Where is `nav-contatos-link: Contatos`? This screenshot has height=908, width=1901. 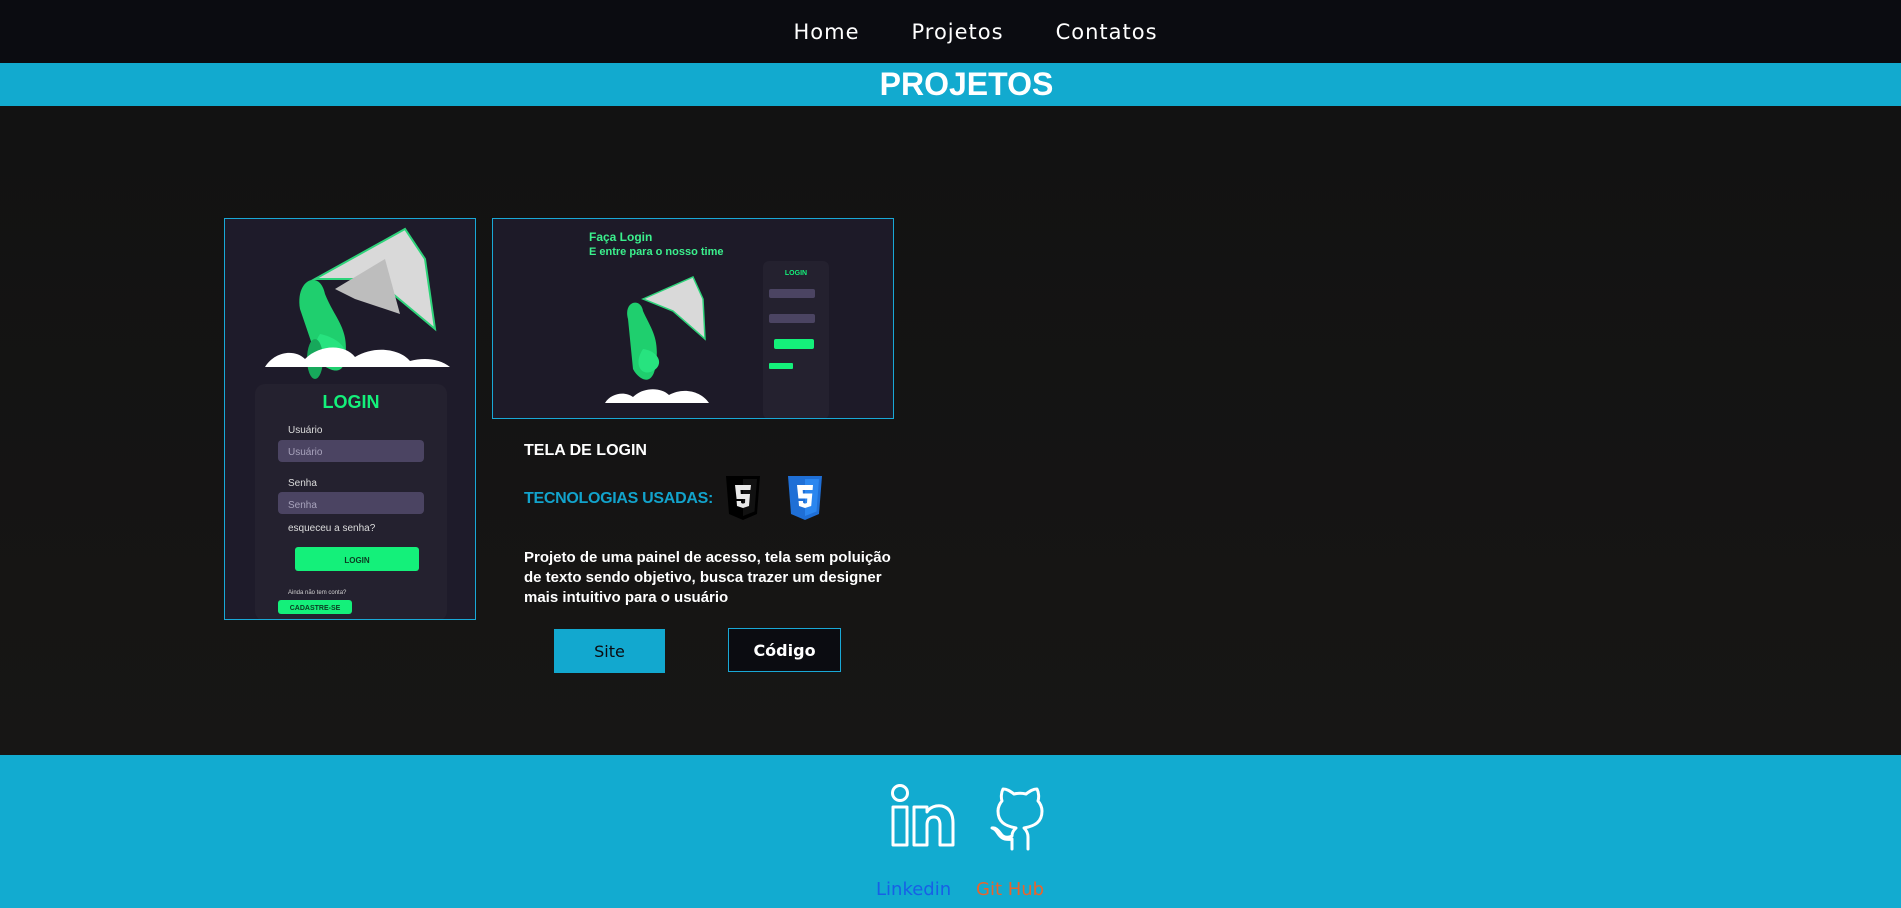
nav-contatos-link: Contatos is located at coordinates (1107, 32).